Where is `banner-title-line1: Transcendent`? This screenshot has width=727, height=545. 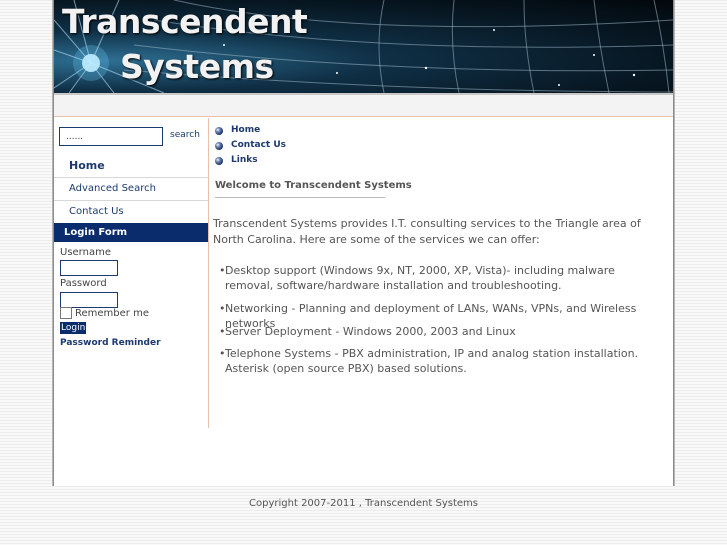
banner-title-line1: Transcendent is located at coordinates (185, 21).